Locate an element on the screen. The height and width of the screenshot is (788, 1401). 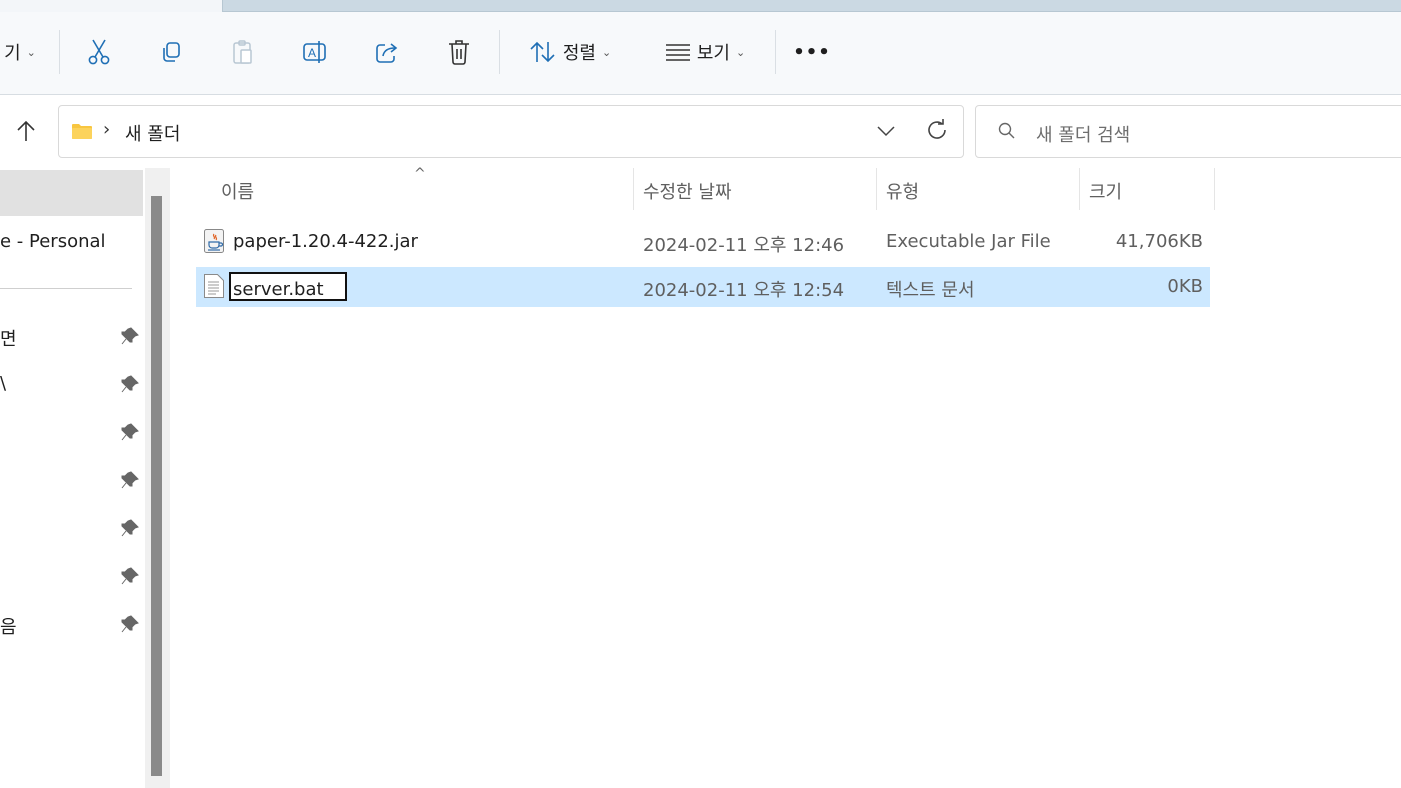
view-label: 보기 is located at coordinates (713, 53).